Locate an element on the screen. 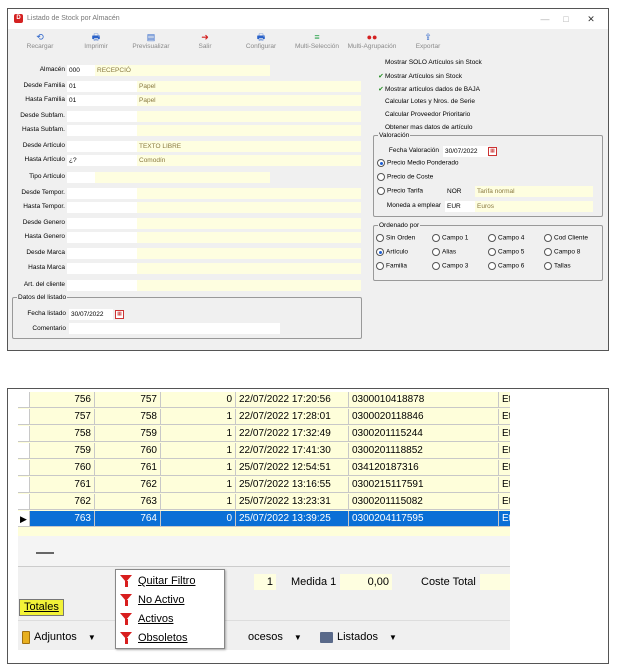  desde-subfam-field is located at coordinates (102, 116).